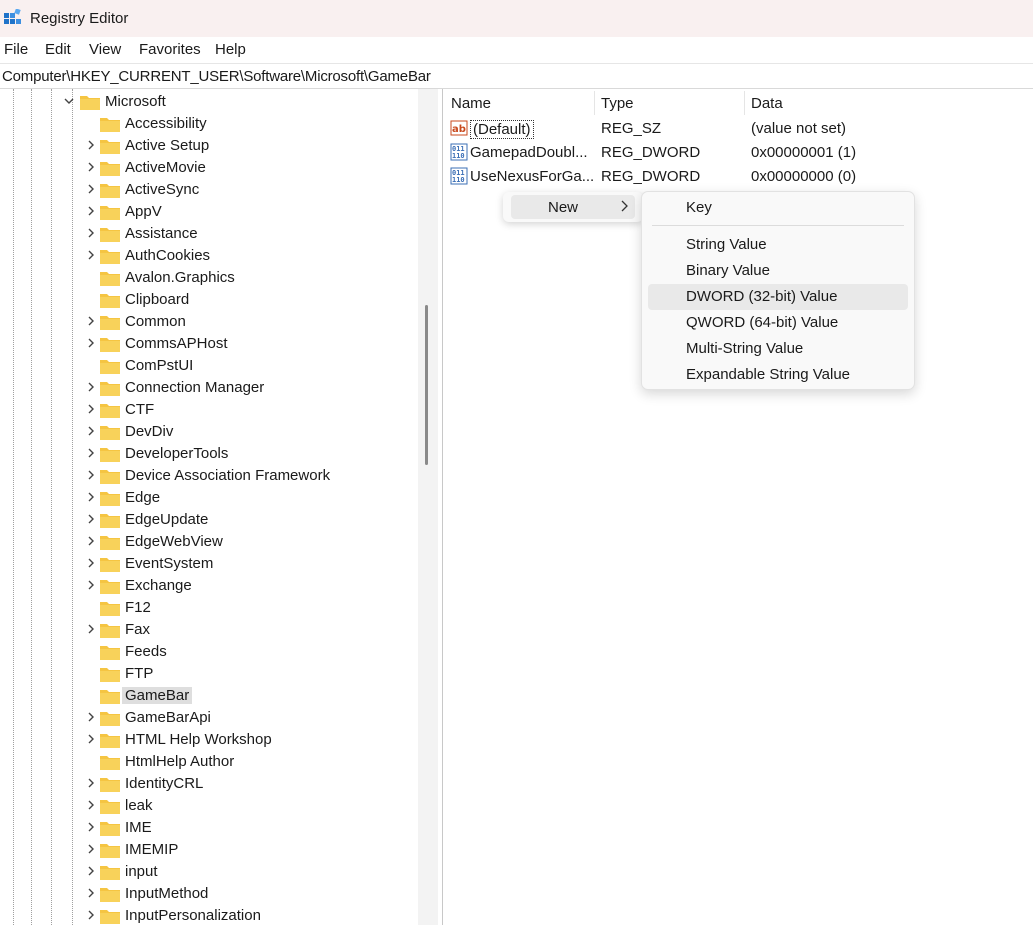 Image resolution: width=1033 pixels, height=925 pixels. Describe the element at coordinates (210, 124) in the screenshot. I see `tree-item: Accessibility` at that location.